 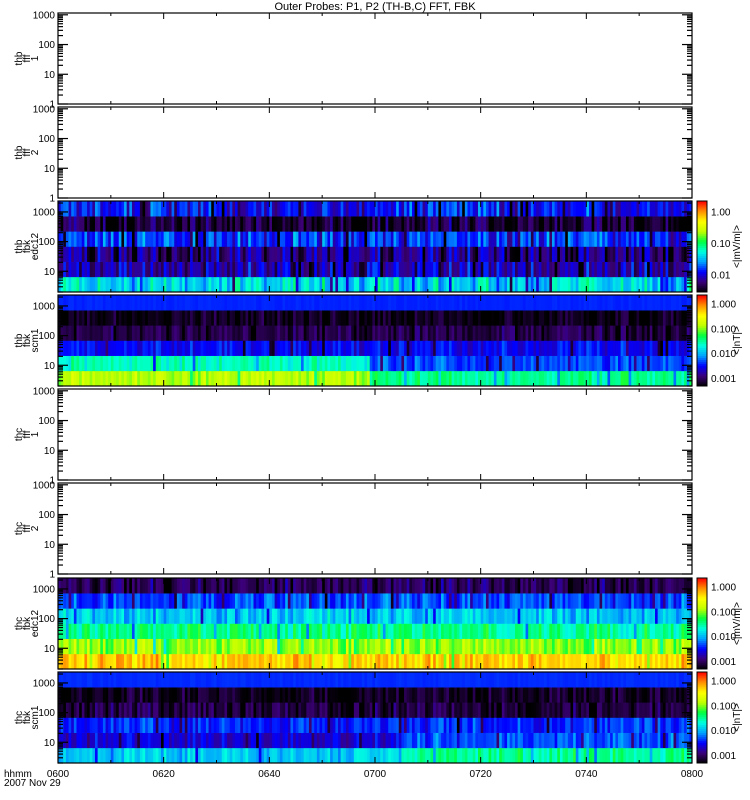 What do you see at coordinates (353, 530) in the screenshot?
I see `panel-thc-fff-2: 1101001000thcfff2` at bounding box center [353, 530].